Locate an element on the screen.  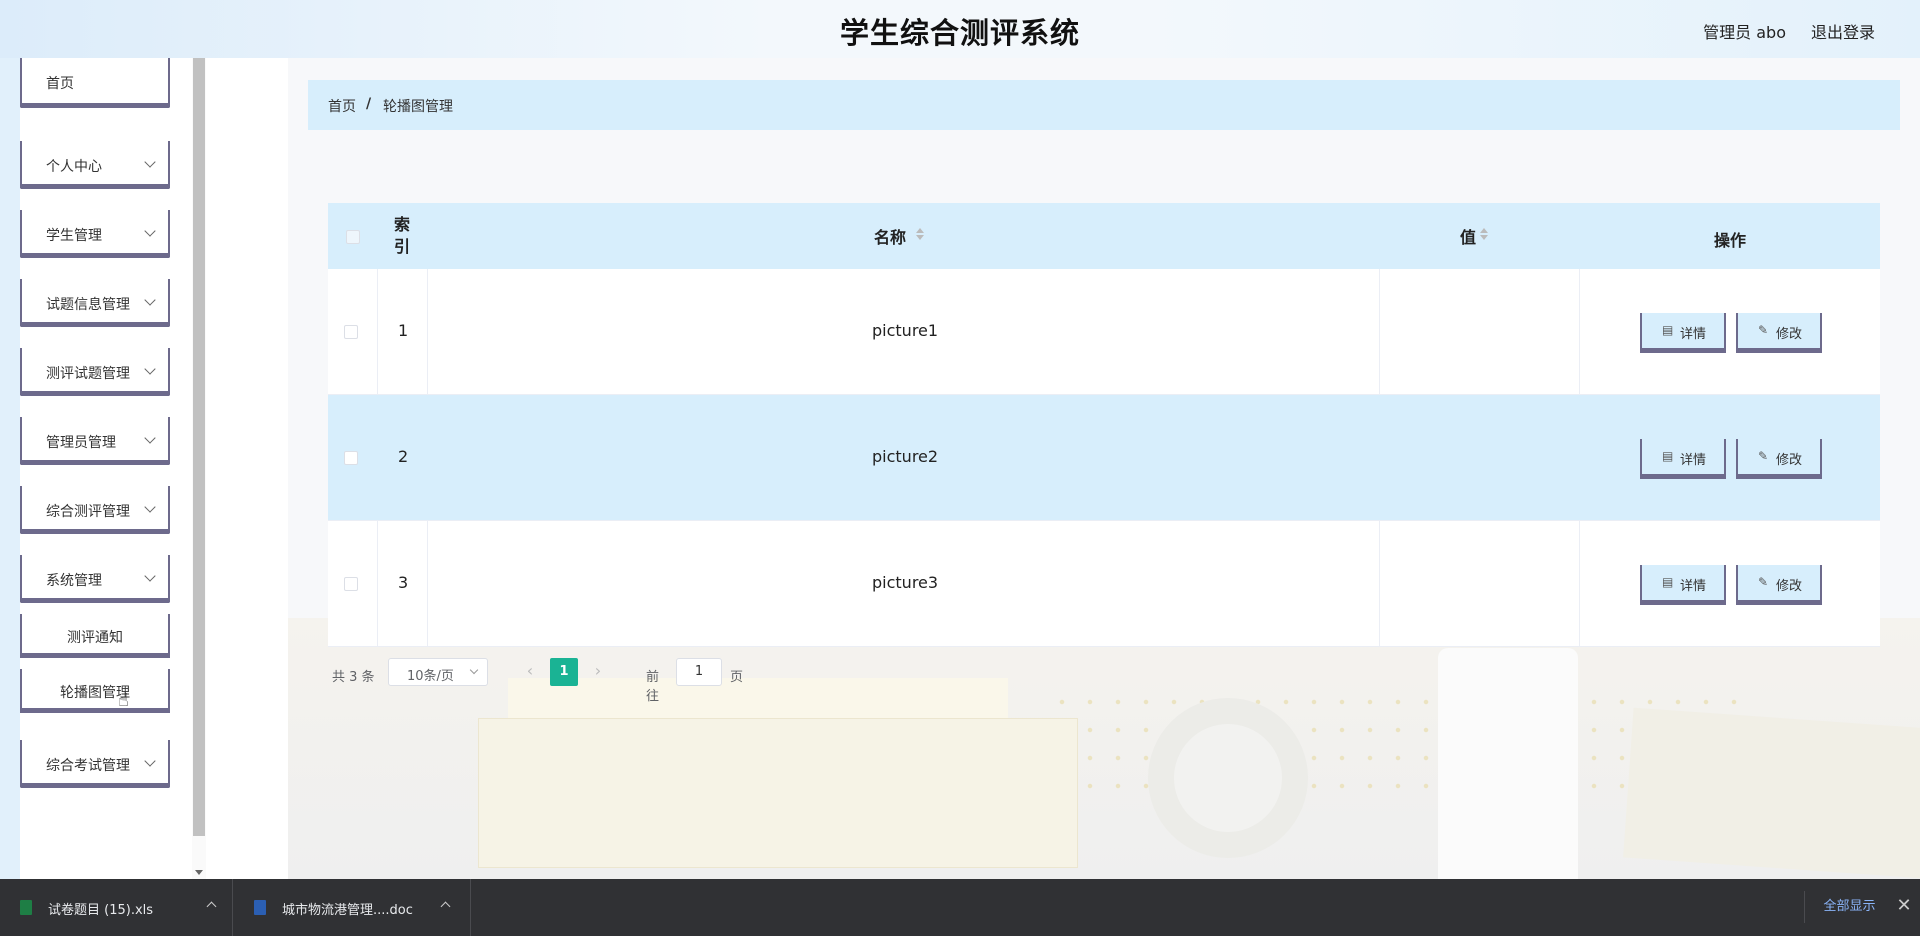
page-unit-label: 页 is located at coordinates (737, 677).